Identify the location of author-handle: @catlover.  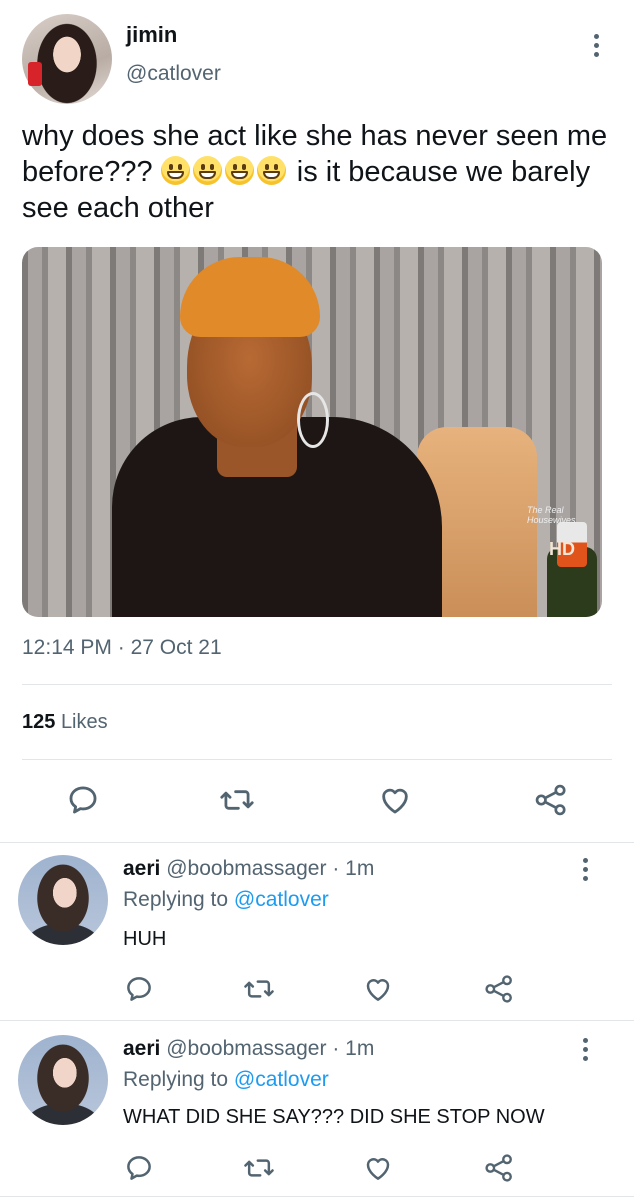
(173, 74).